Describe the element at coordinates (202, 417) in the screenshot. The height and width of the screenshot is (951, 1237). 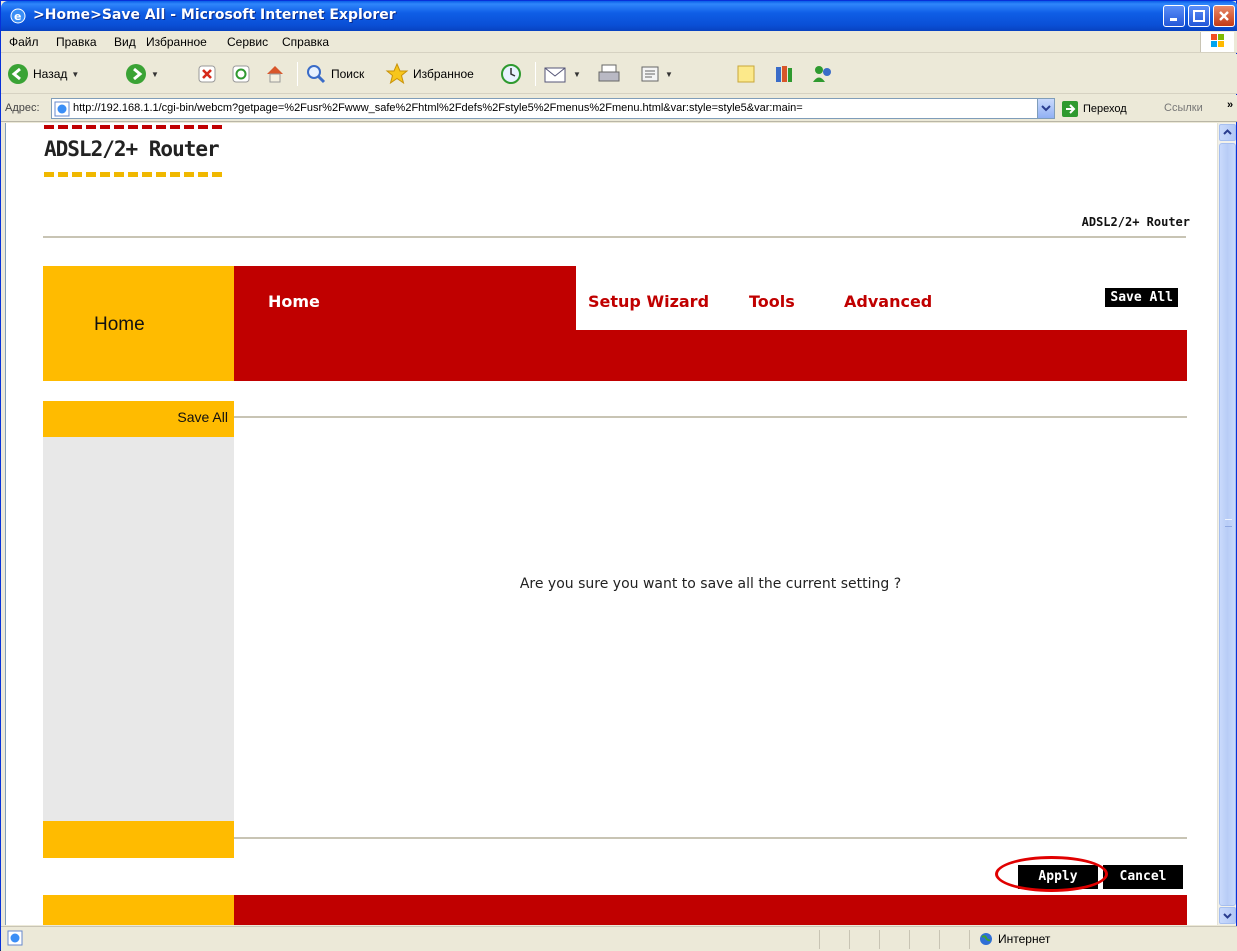
I see `sidebar-item-save-all: Save All` at that location.